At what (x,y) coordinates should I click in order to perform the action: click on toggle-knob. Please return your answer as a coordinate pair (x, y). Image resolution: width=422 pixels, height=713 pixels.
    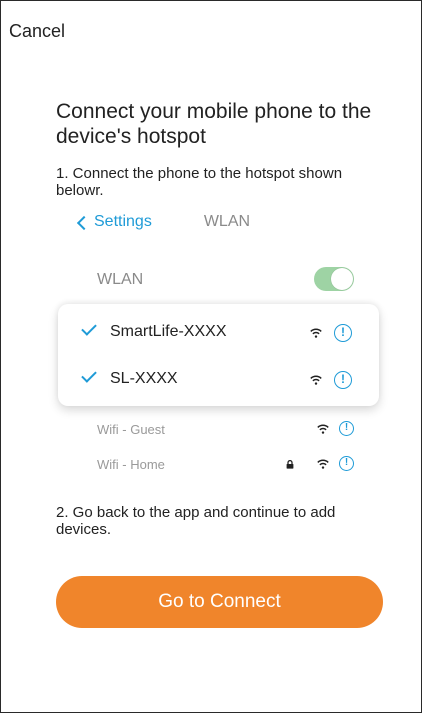
    Looking at the image, I should click on (342, 279).